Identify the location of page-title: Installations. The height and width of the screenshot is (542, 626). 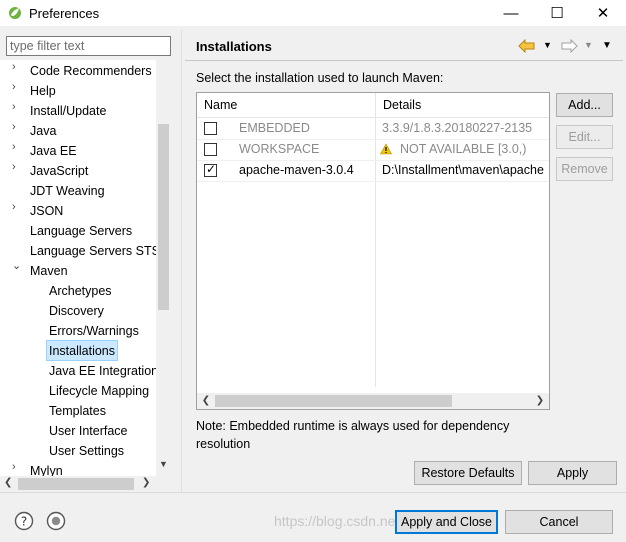
(234, 46).